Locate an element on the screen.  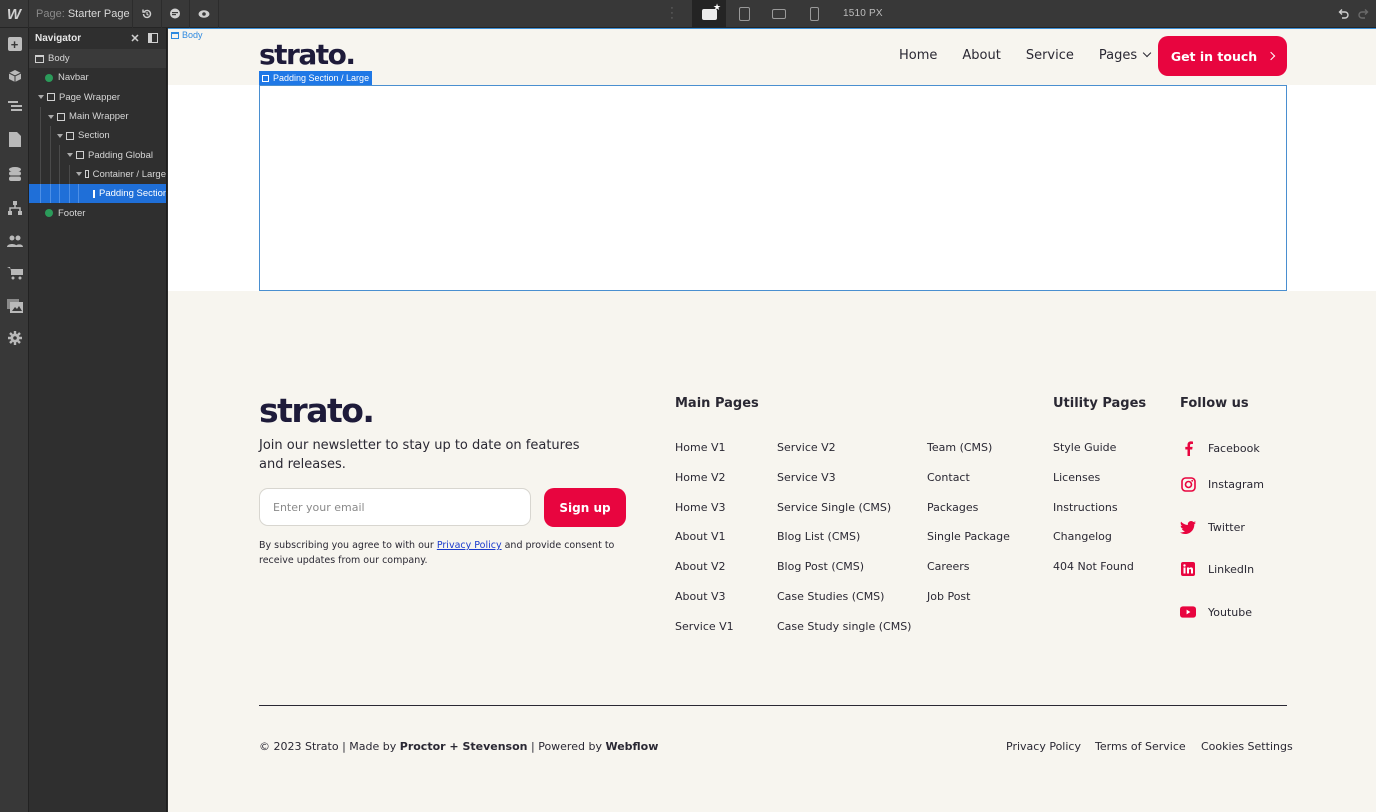
tree-item-section: Section is located at coordinates (97, 136).